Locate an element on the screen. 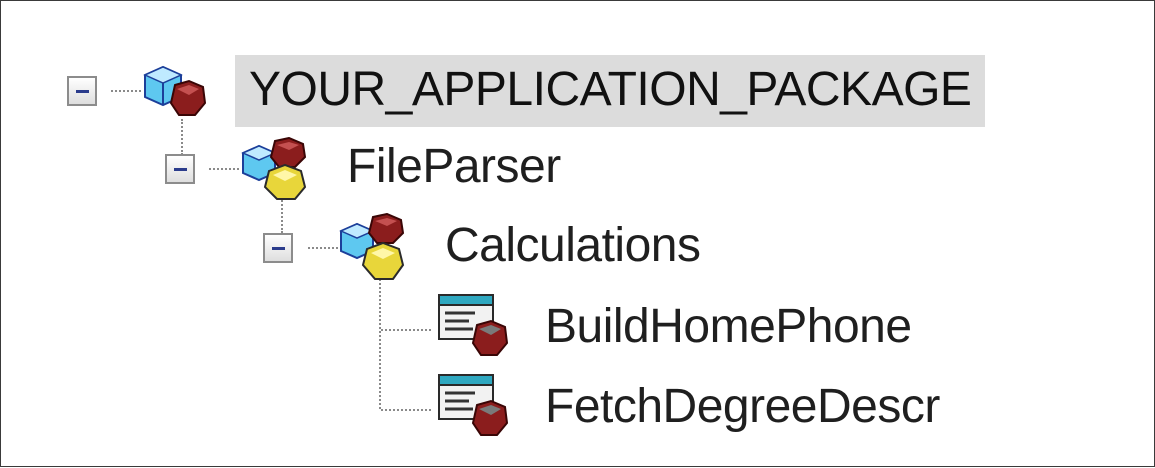 Image resolution: width=1155 pixels, height=468 pixels. tree-node-label: FetchDegreeDescr is located at coordinates (742, 407).